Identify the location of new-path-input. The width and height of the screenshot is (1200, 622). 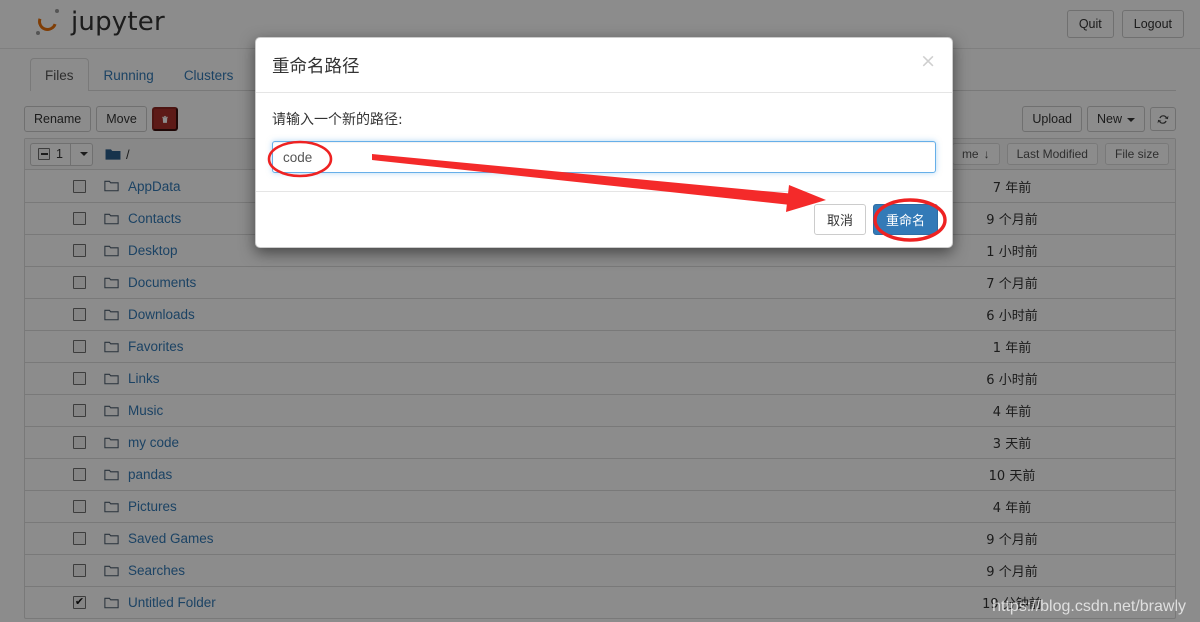
(604, 157).